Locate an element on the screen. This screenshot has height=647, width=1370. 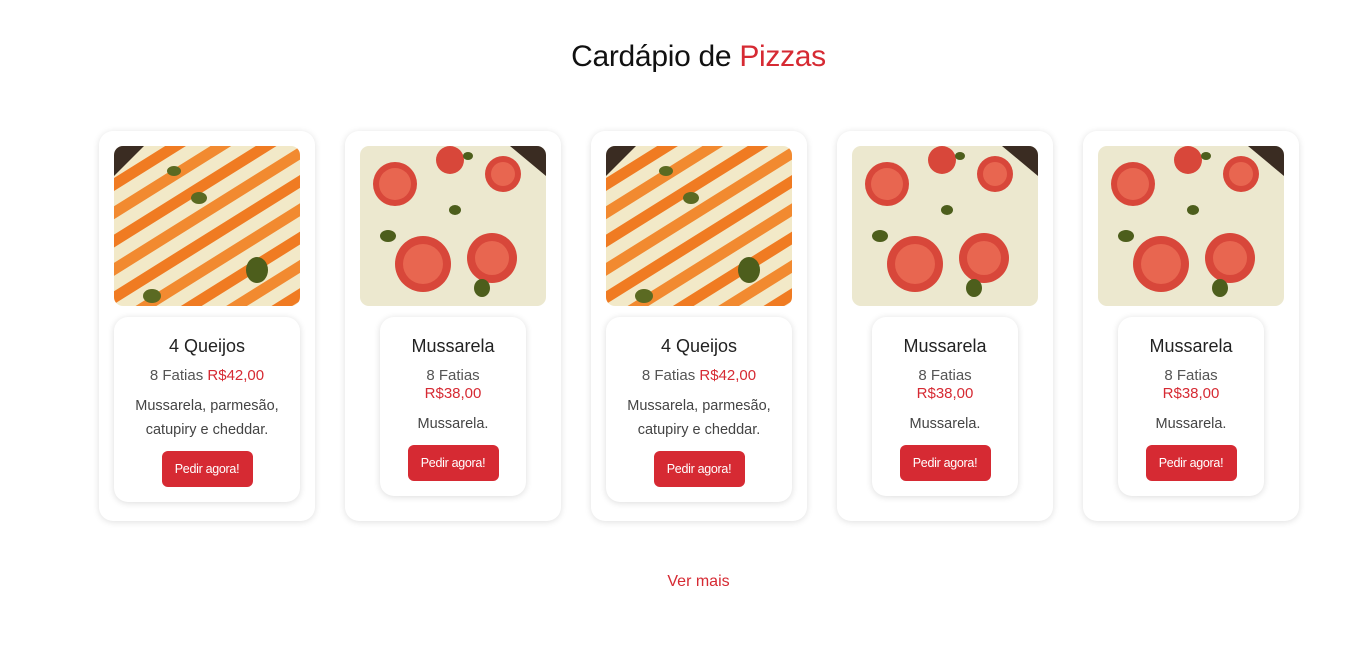
section-title: Cardápio de Pizzas is located at coordinates (685, 57).